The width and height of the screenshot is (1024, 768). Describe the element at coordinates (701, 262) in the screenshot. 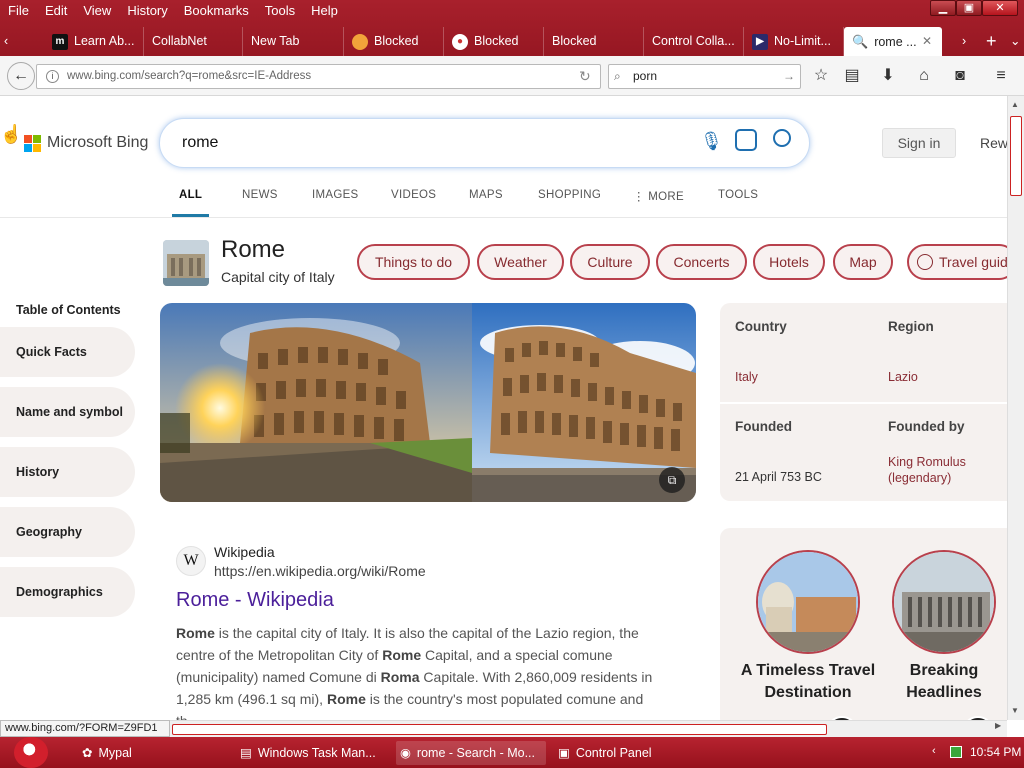

I see `pill-concerts: Concerts` at that location.